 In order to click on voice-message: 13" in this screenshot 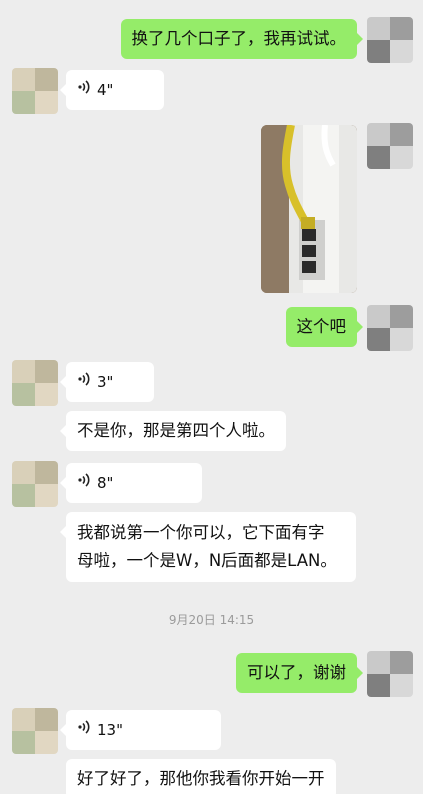, I will do `click(140, 730)`.